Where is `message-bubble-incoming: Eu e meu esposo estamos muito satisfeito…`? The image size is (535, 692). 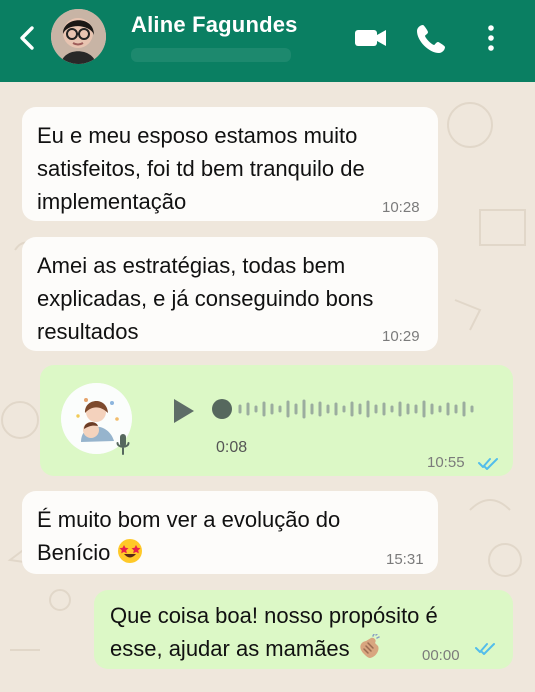 message-bubble-incoming: Eu e meu esposo estamos muito satisfeito… is located at coordinates (230, 164).